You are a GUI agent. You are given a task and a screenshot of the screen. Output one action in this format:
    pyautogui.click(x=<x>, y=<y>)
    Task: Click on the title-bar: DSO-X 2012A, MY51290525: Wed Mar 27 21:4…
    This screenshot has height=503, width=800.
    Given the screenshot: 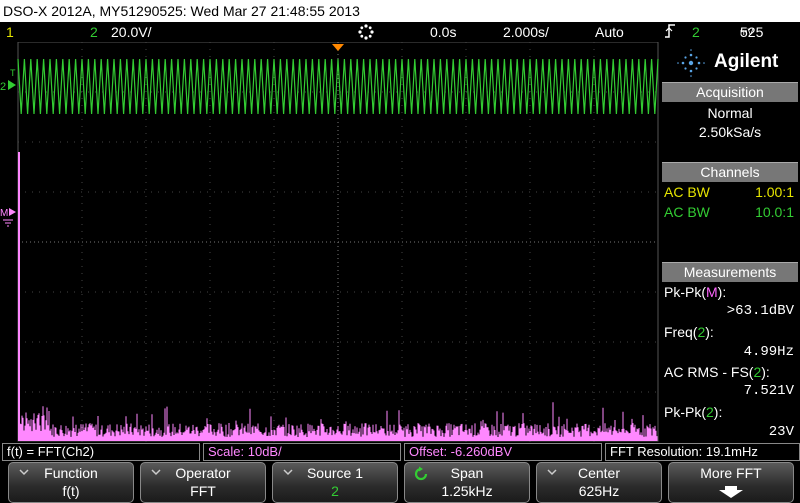 What is the action you would take?
    pyautogui.click(x=400, y=11)
    